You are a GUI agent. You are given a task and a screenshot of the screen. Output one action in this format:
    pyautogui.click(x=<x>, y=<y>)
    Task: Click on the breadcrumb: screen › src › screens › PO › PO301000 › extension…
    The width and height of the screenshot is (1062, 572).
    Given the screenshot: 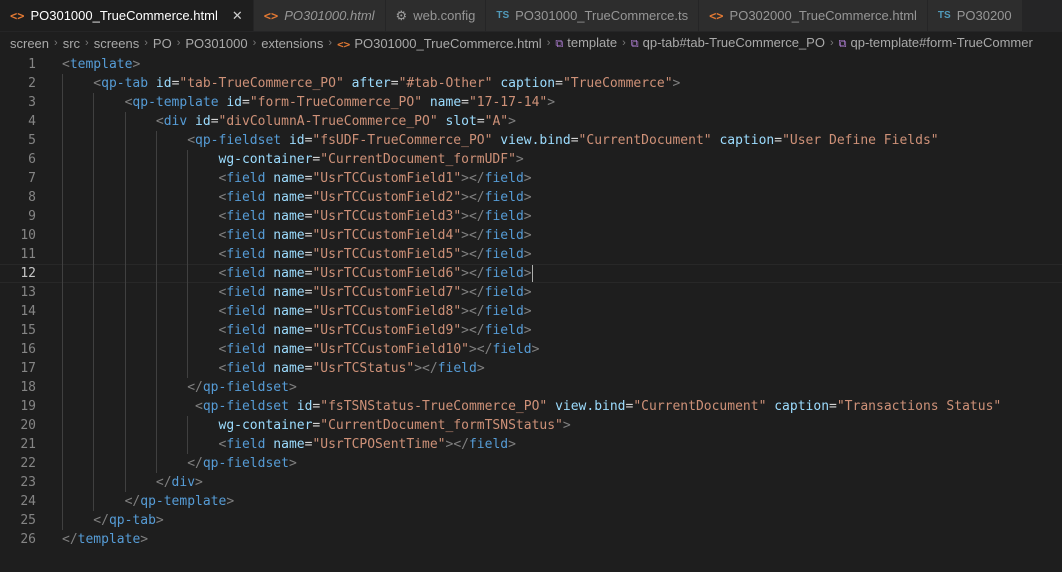 What is the action you would take?
    pyautogui.click(x=531, y=43)
    